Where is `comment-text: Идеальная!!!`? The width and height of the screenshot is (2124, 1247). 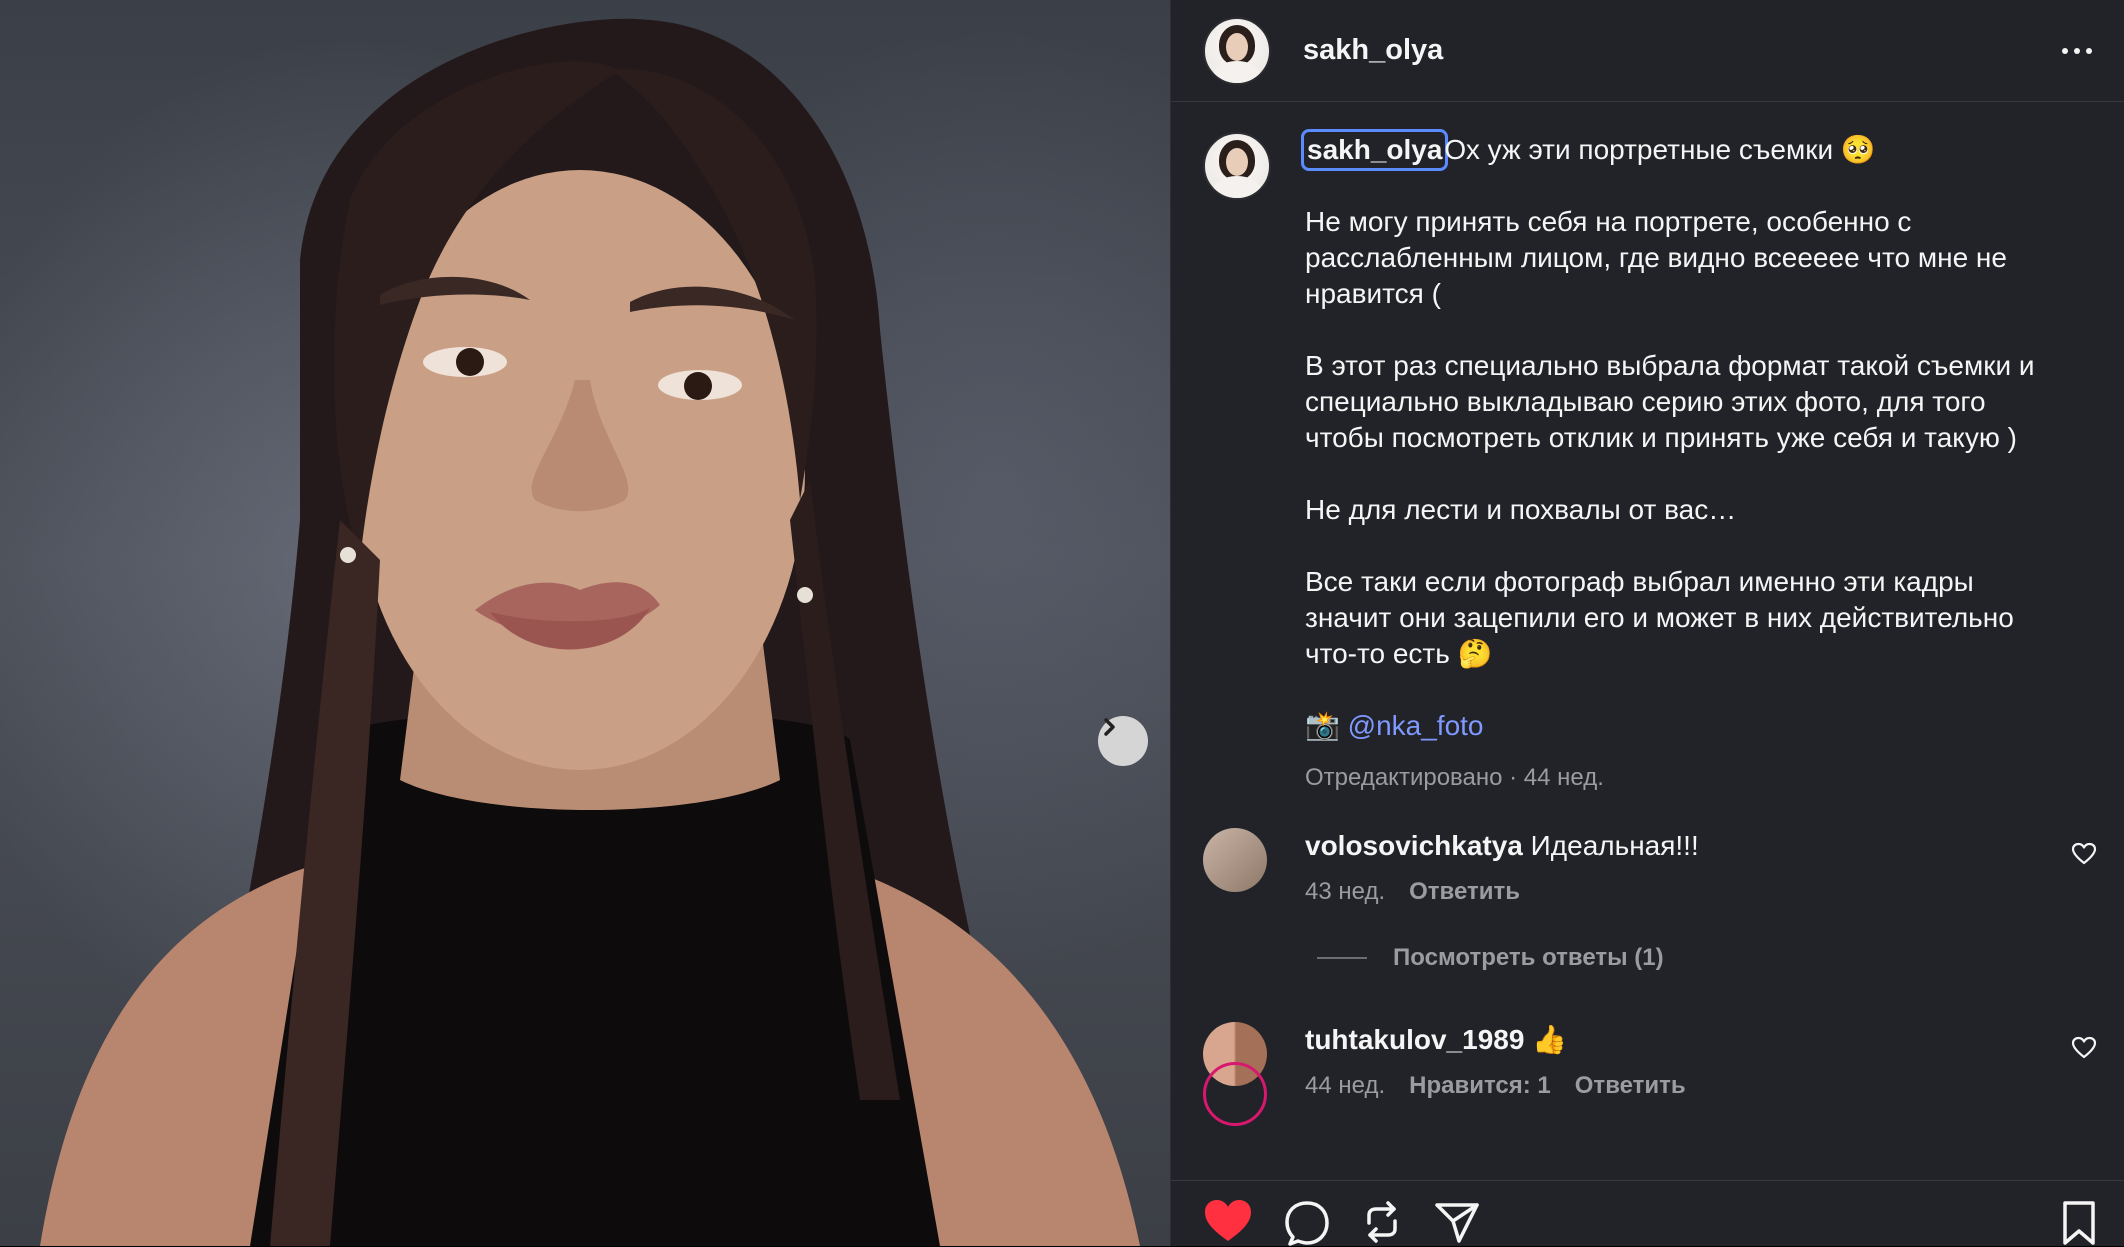 comment-text: Идеальная!!! is located at coordinates (1614, 845).